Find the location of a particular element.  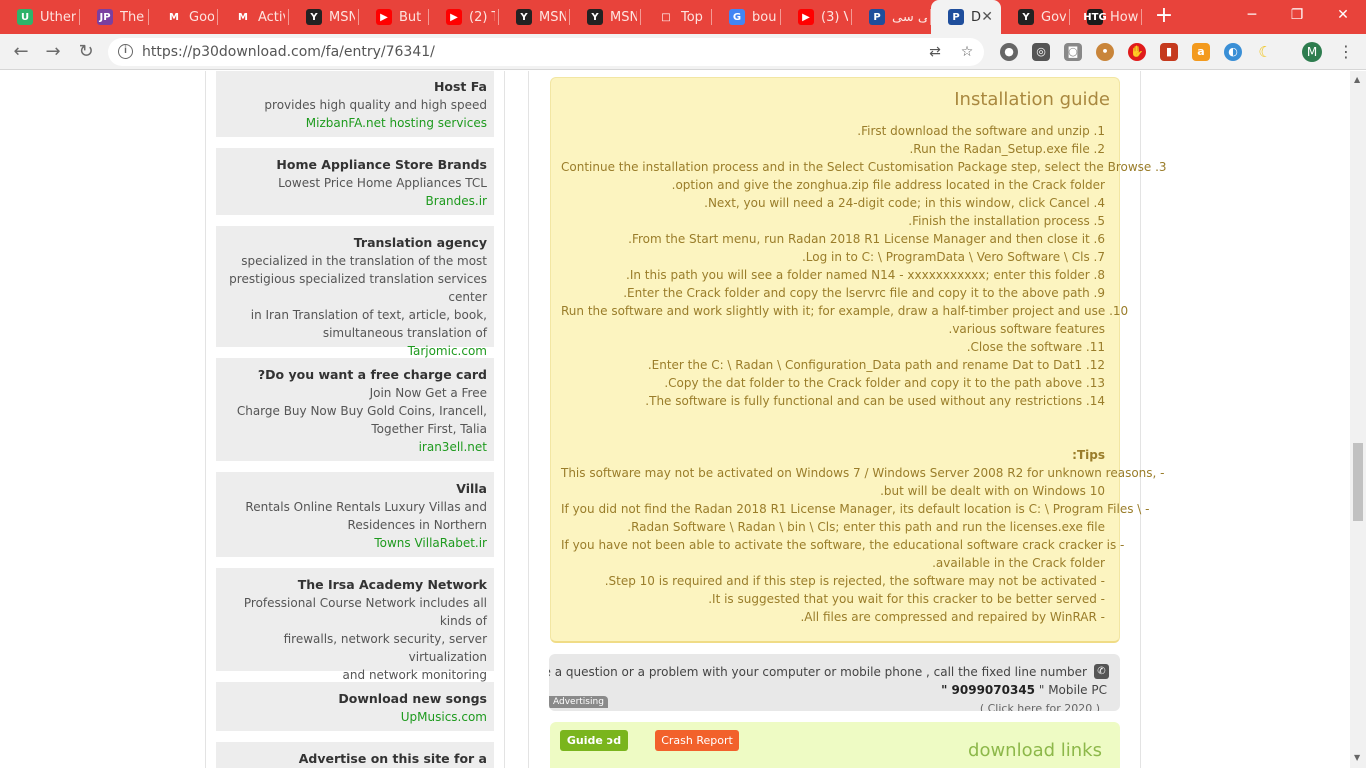

tab: ▶ (2) Th is located at coordinates (464, 17).